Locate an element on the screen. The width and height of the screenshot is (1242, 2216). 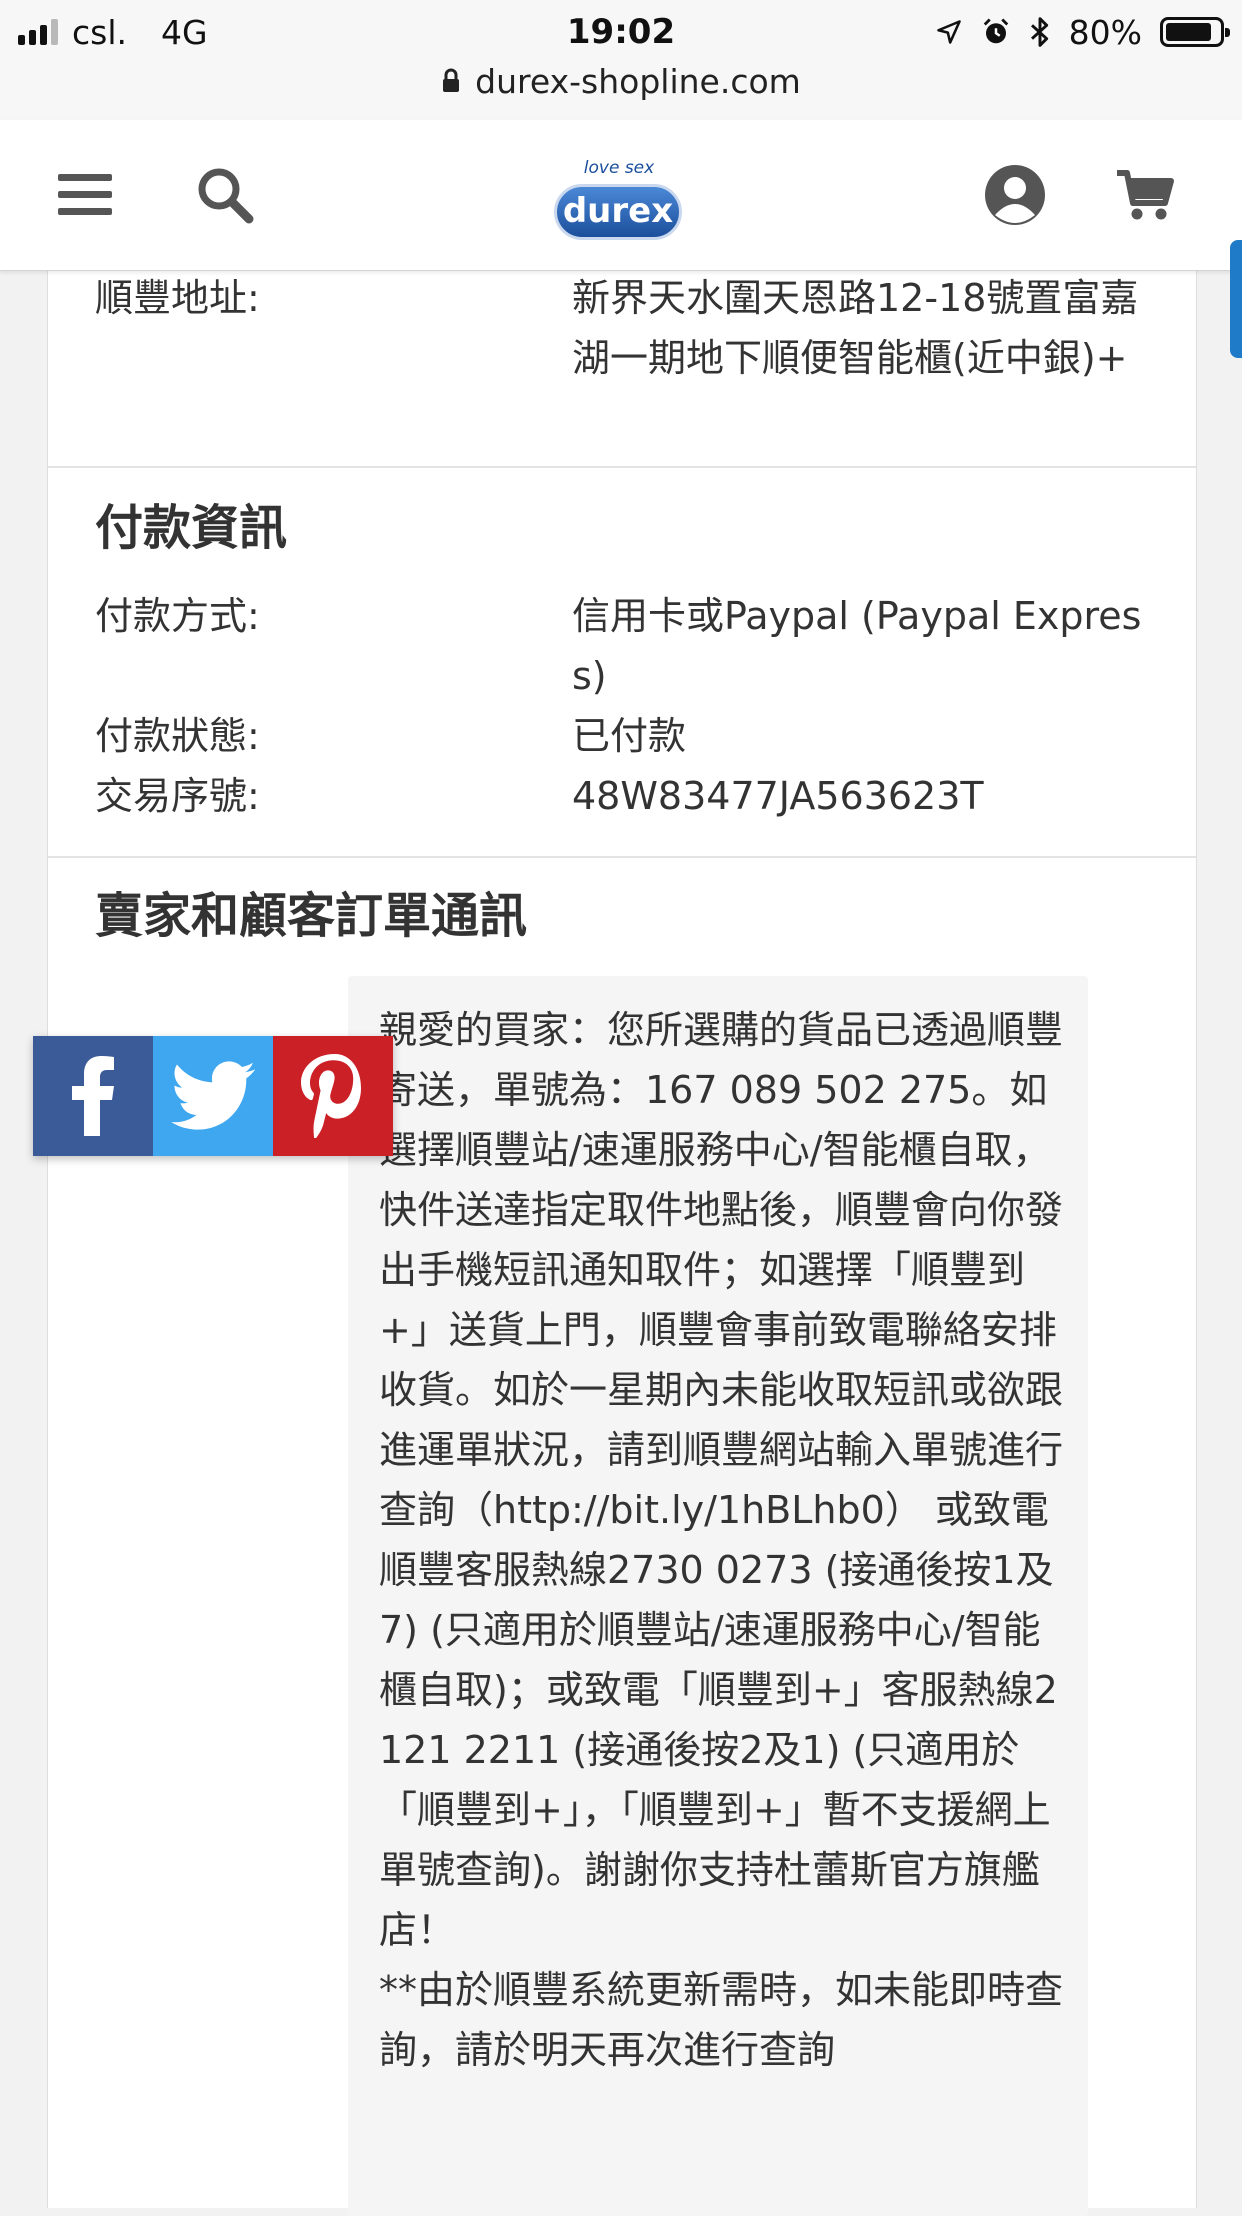
status-right: 80% is located at coordinates (1082, 32).